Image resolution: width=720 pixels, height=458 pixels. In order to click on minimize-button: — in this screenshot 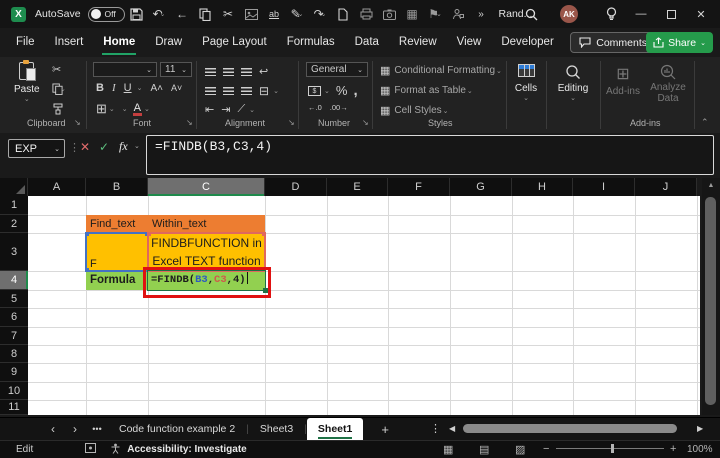, I will do `click(641, 14)`.